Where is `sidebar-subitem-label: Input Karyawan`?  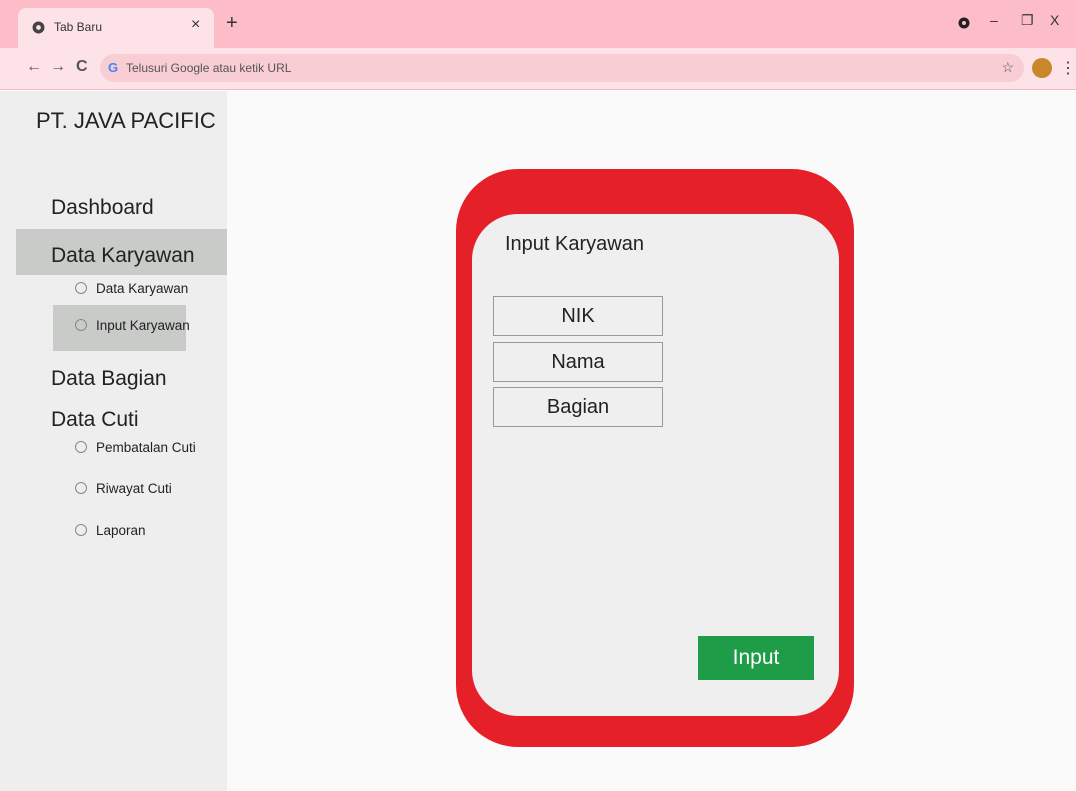
sidebar-subitem-label: Input Karyawan is located at coordinates (143, 325).